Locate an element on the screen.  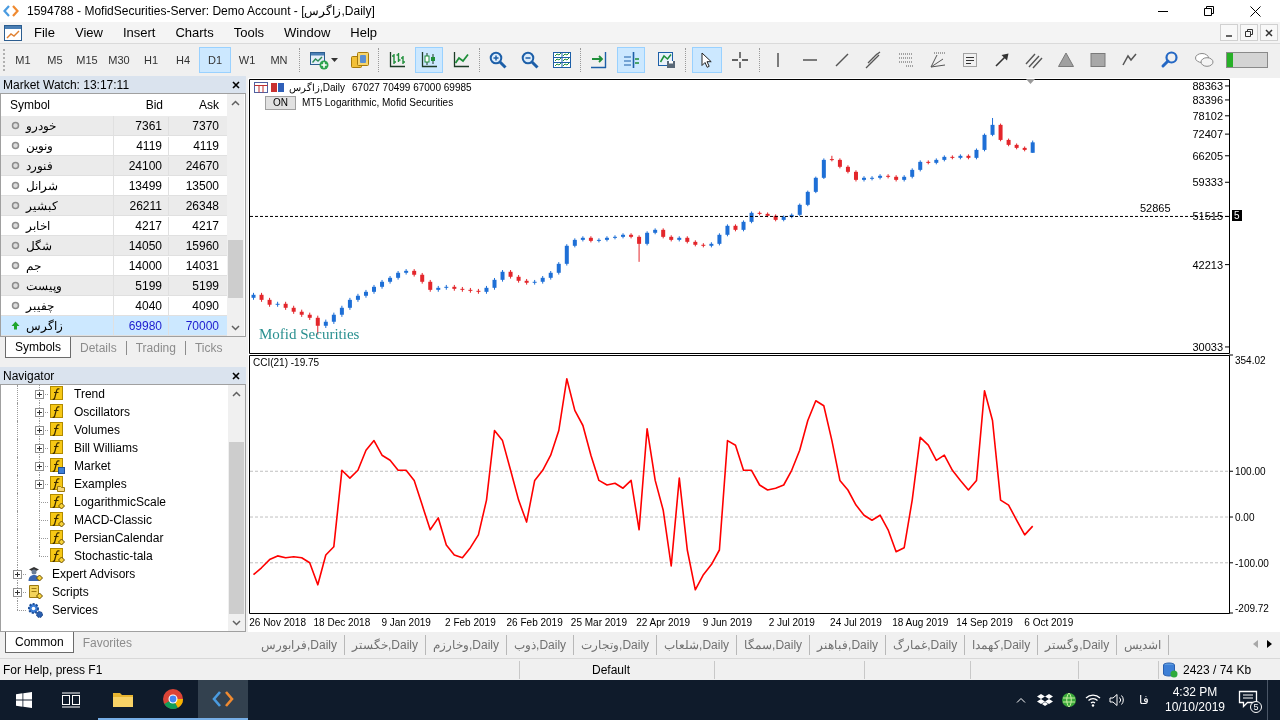
tree-item: Volumes is located at coordinates (97, 430).